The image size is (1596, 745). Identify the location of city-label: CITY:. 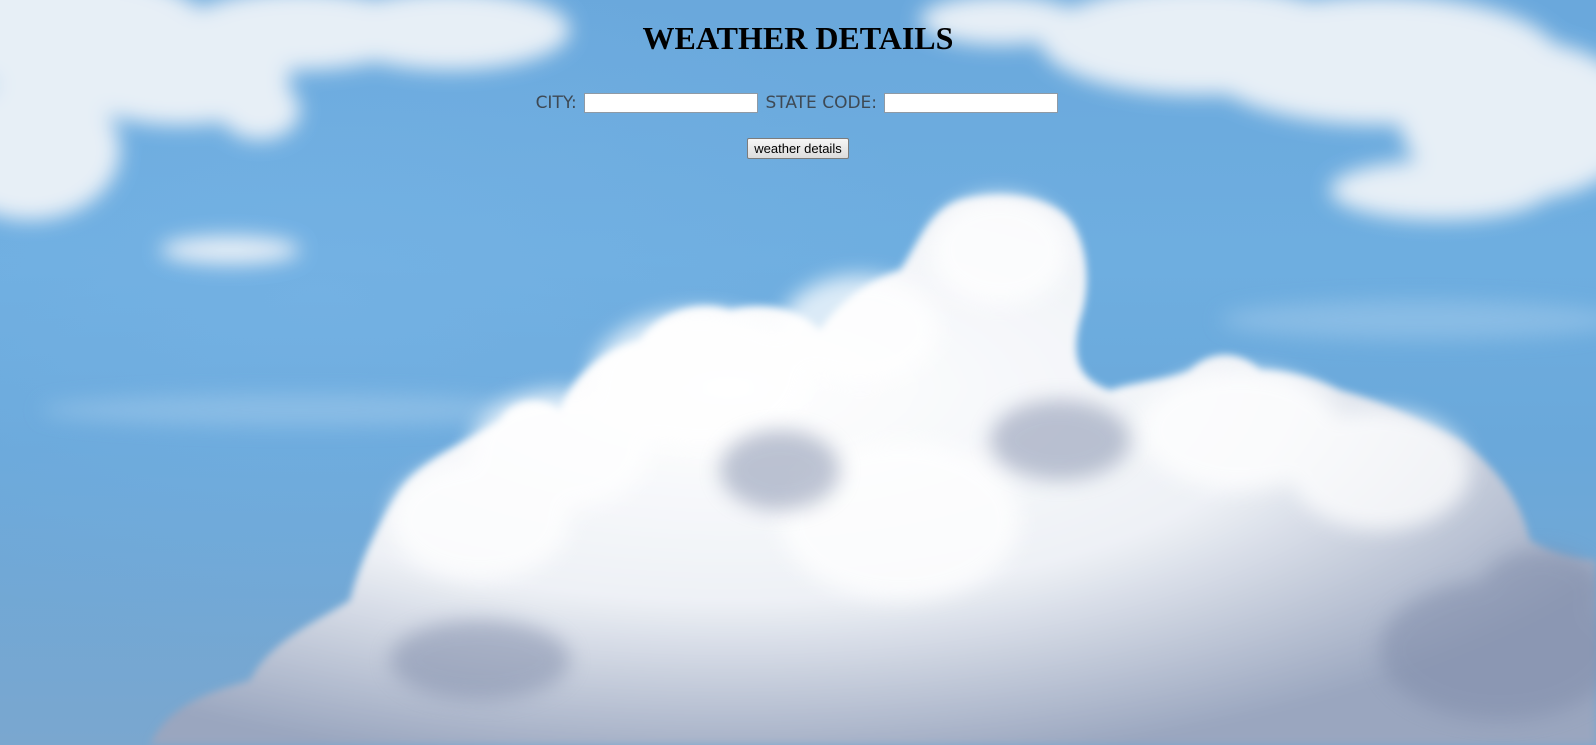
(556, 103).